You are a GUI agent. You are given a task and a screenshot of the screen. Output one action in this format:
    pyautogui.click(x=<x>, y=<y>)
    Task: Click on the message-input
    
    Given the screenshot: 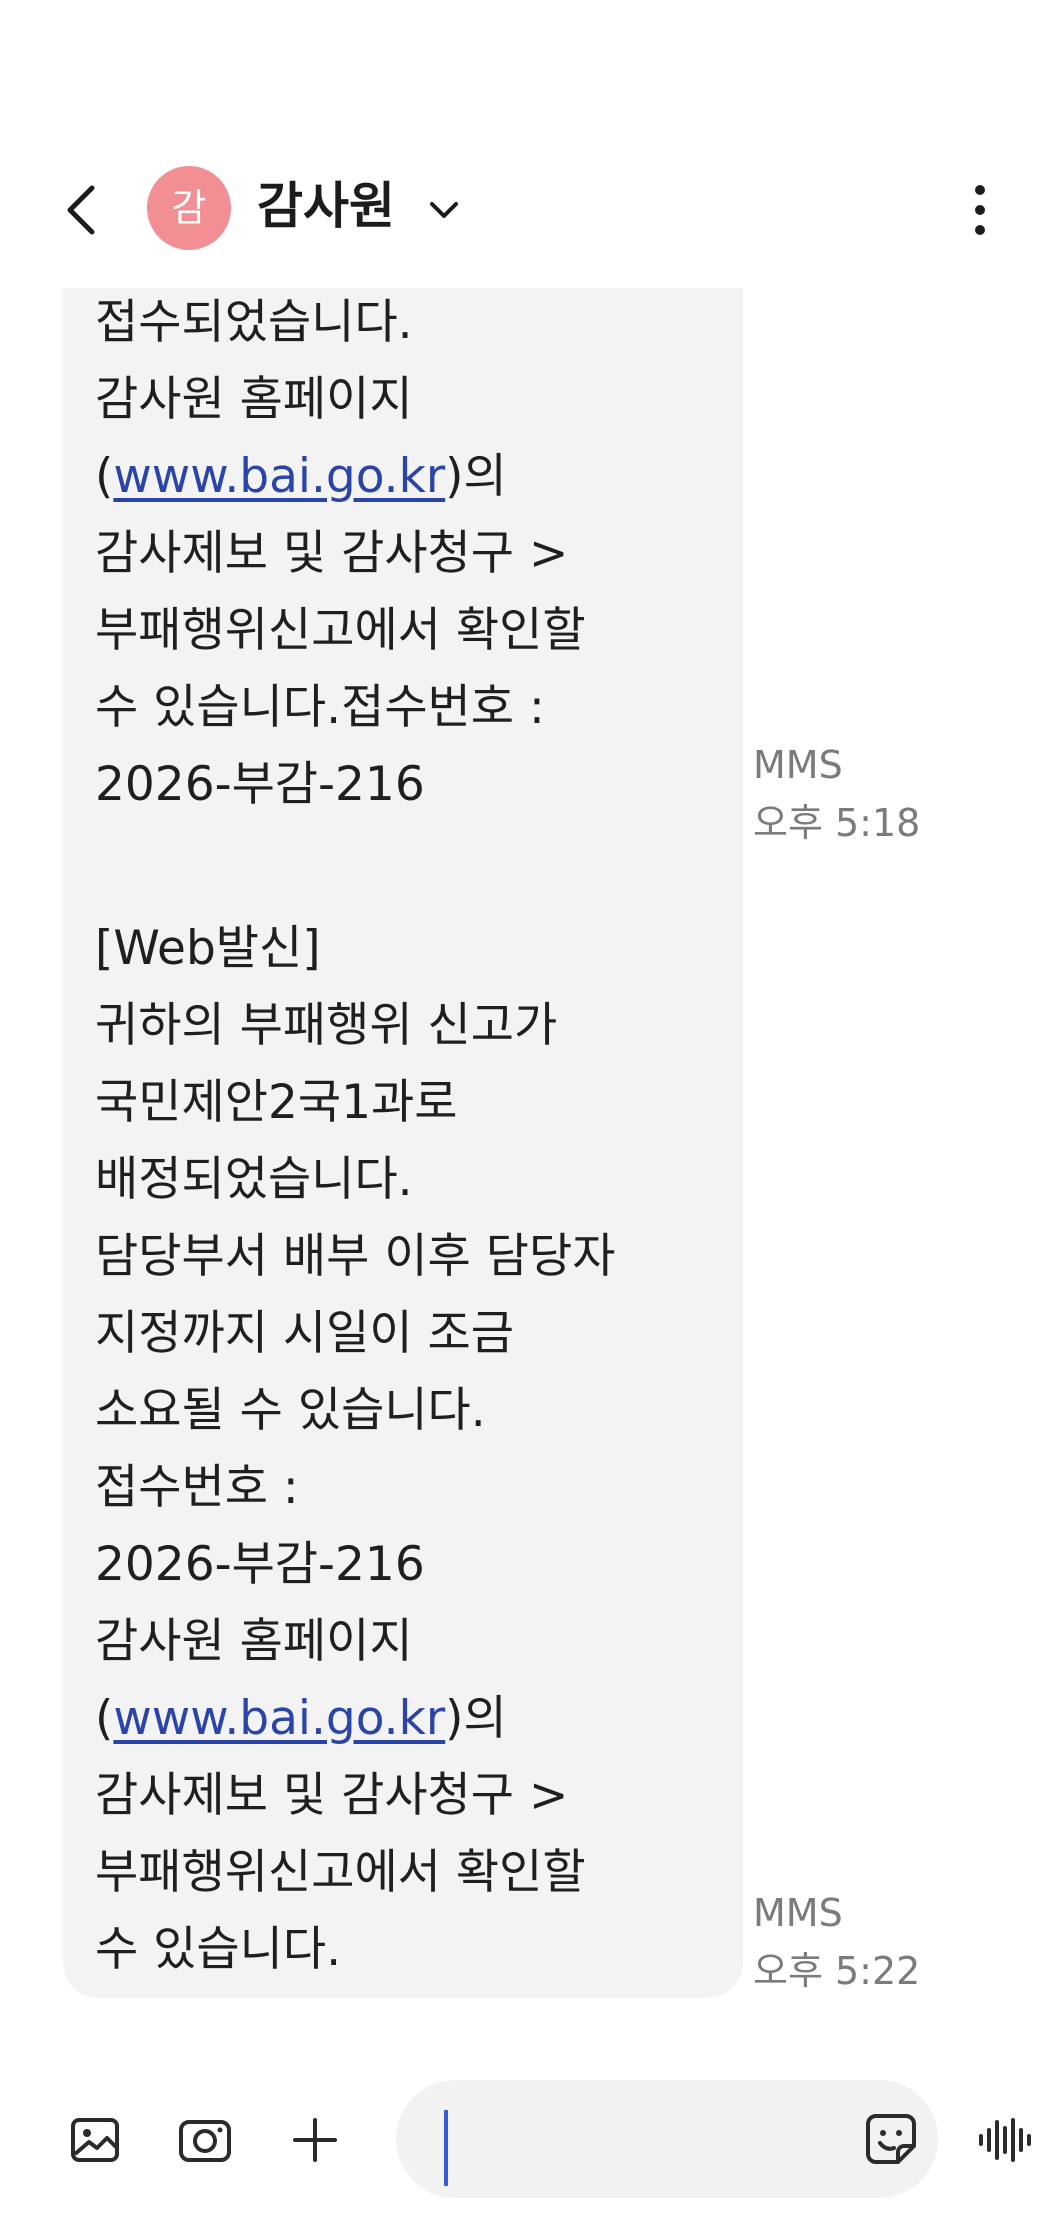 What is the action you would take?
    pyautogui.click(x=637, y=2140)
    